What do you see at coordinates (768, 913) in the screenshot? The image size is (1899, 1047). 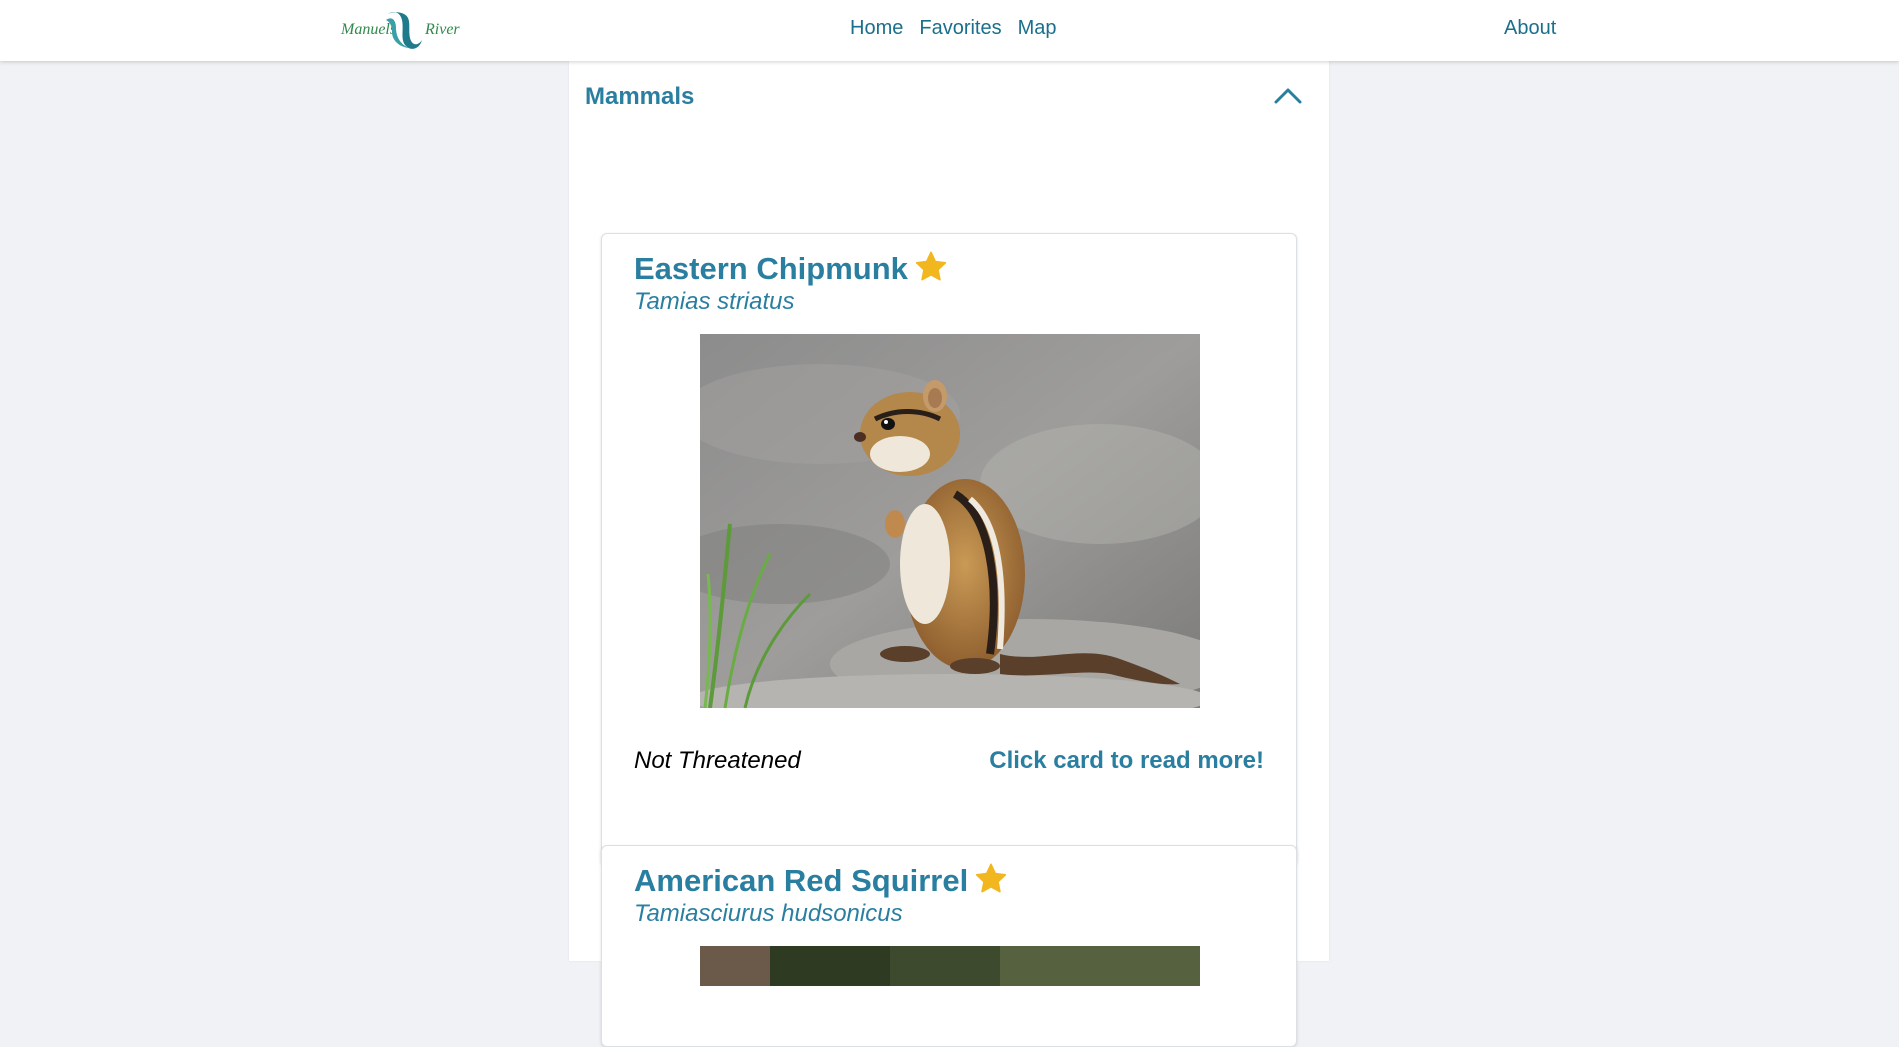 I see `scientific-name: Tamiasciurus hudsonicus` at bounding box center [768, 913].